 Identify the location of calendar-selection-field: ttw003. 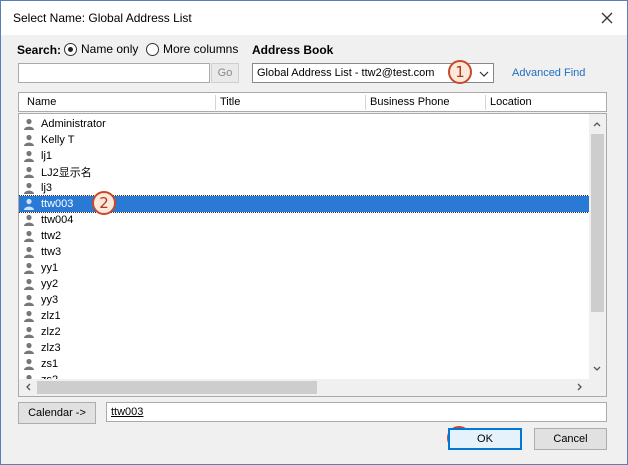
(356, 412).